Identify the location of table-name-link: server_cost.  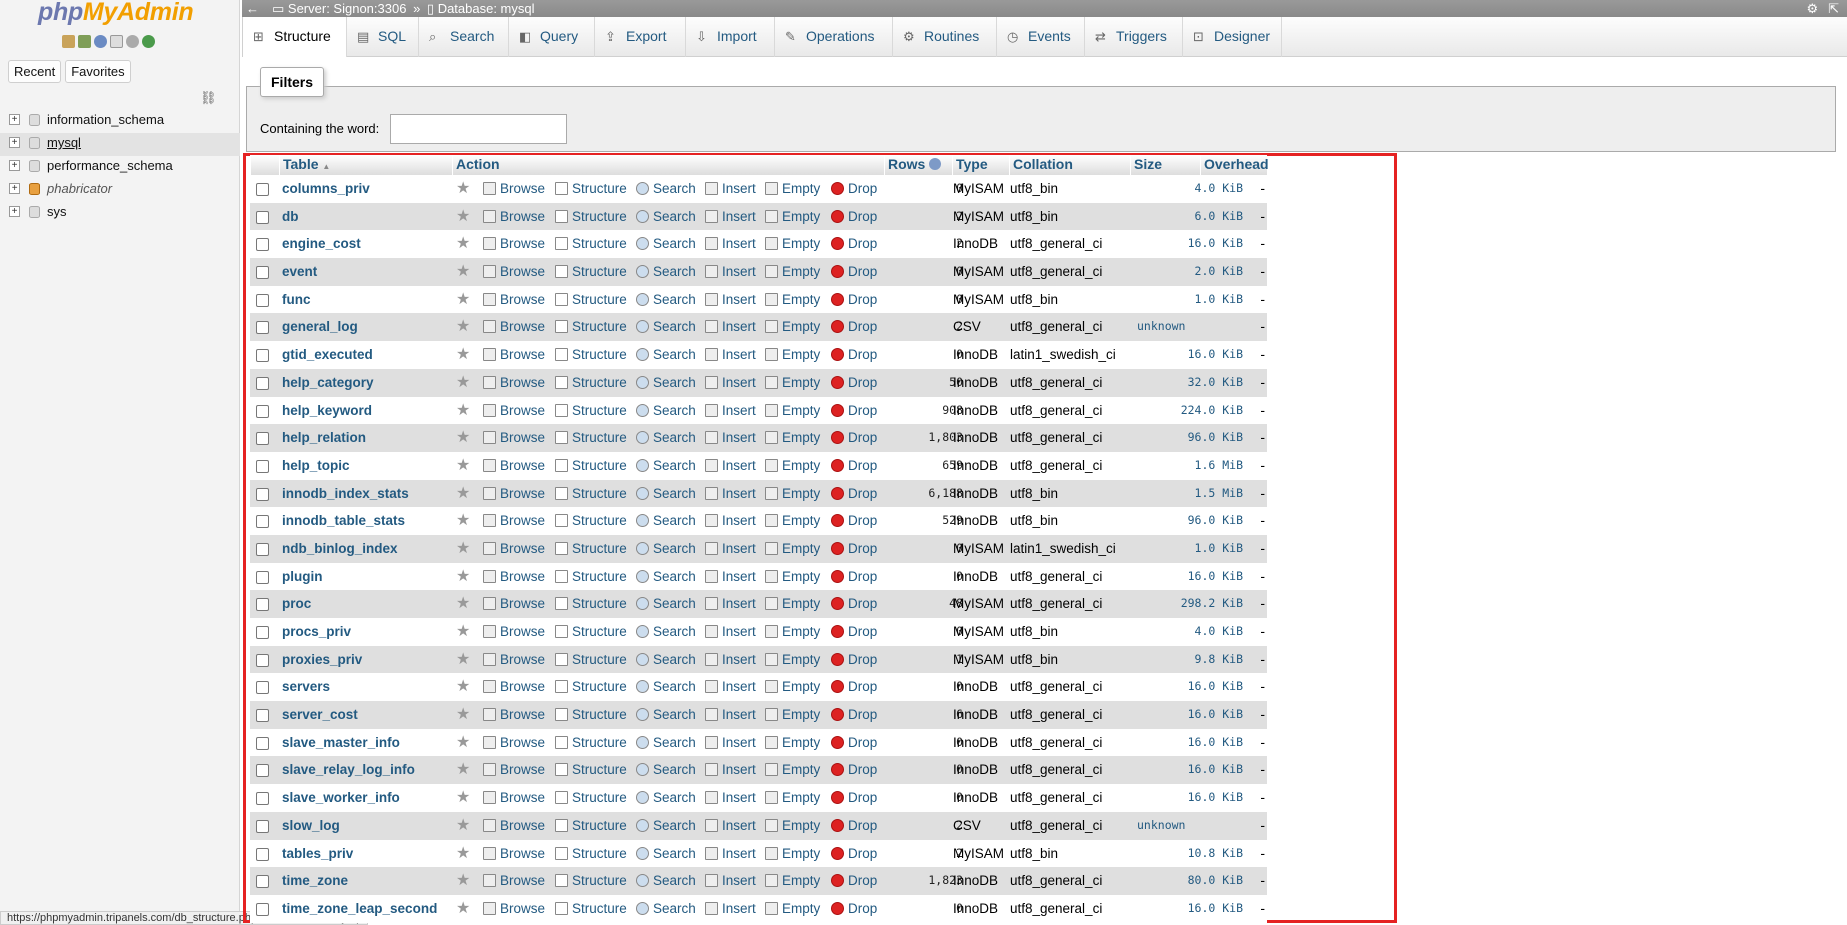
(320, 714).